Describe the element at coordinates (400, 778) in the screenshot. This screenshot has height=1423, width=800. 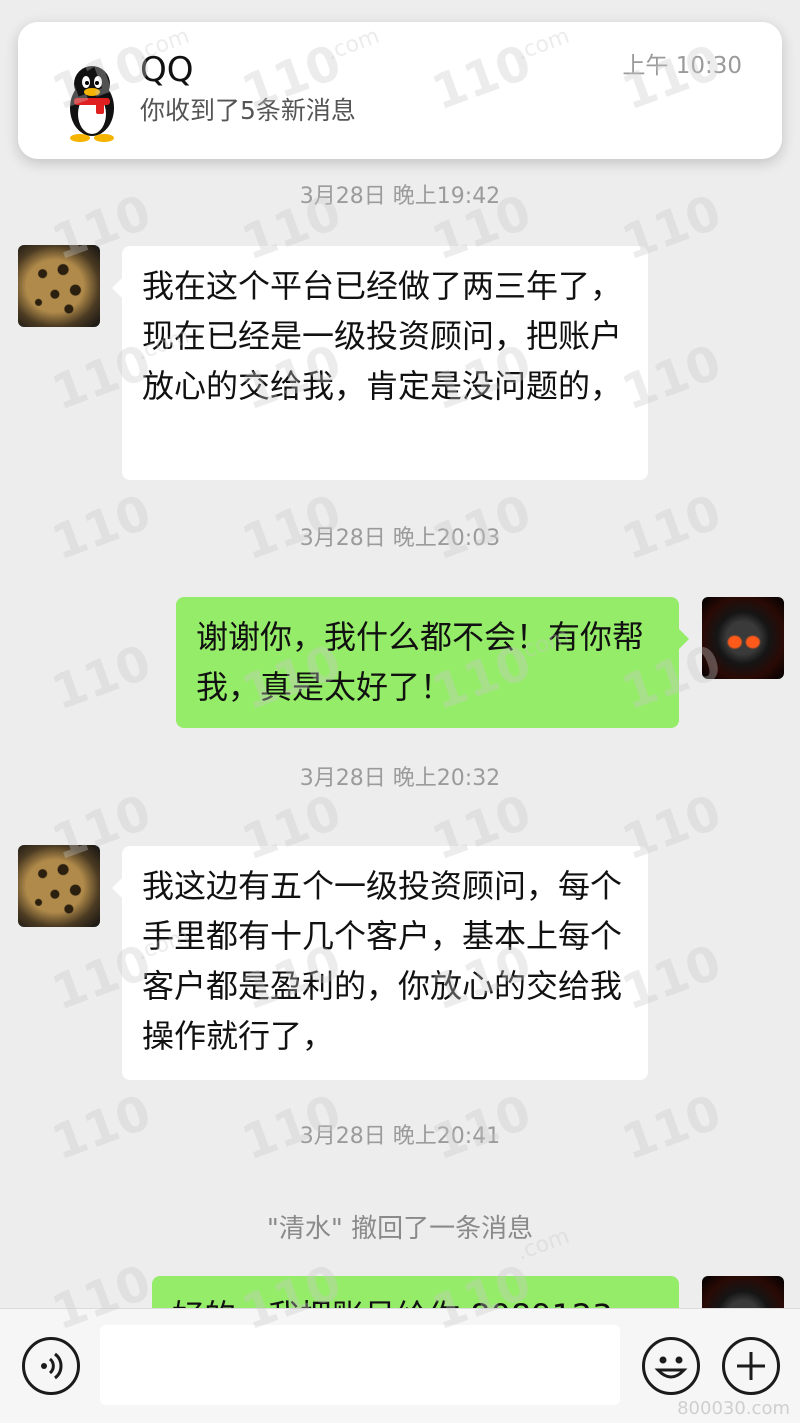
I see `timestamp: 3月28日 晚上20:32` at that location.